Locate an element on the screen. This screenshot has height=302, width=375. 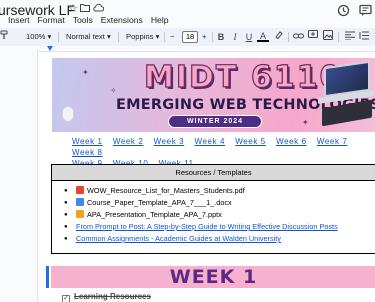
list-item: APA_Presentation_Template_APA_7.pptx is located at coordinates (219, 215).